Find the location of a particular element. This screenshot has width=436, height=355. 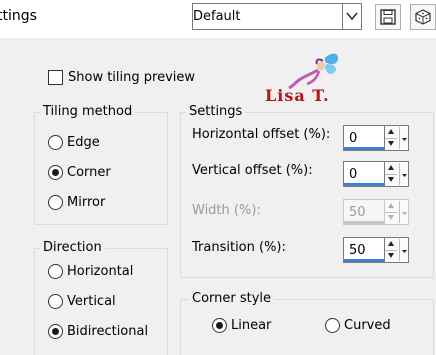

width-label: Width (%): is located at coordinates (226, 210).